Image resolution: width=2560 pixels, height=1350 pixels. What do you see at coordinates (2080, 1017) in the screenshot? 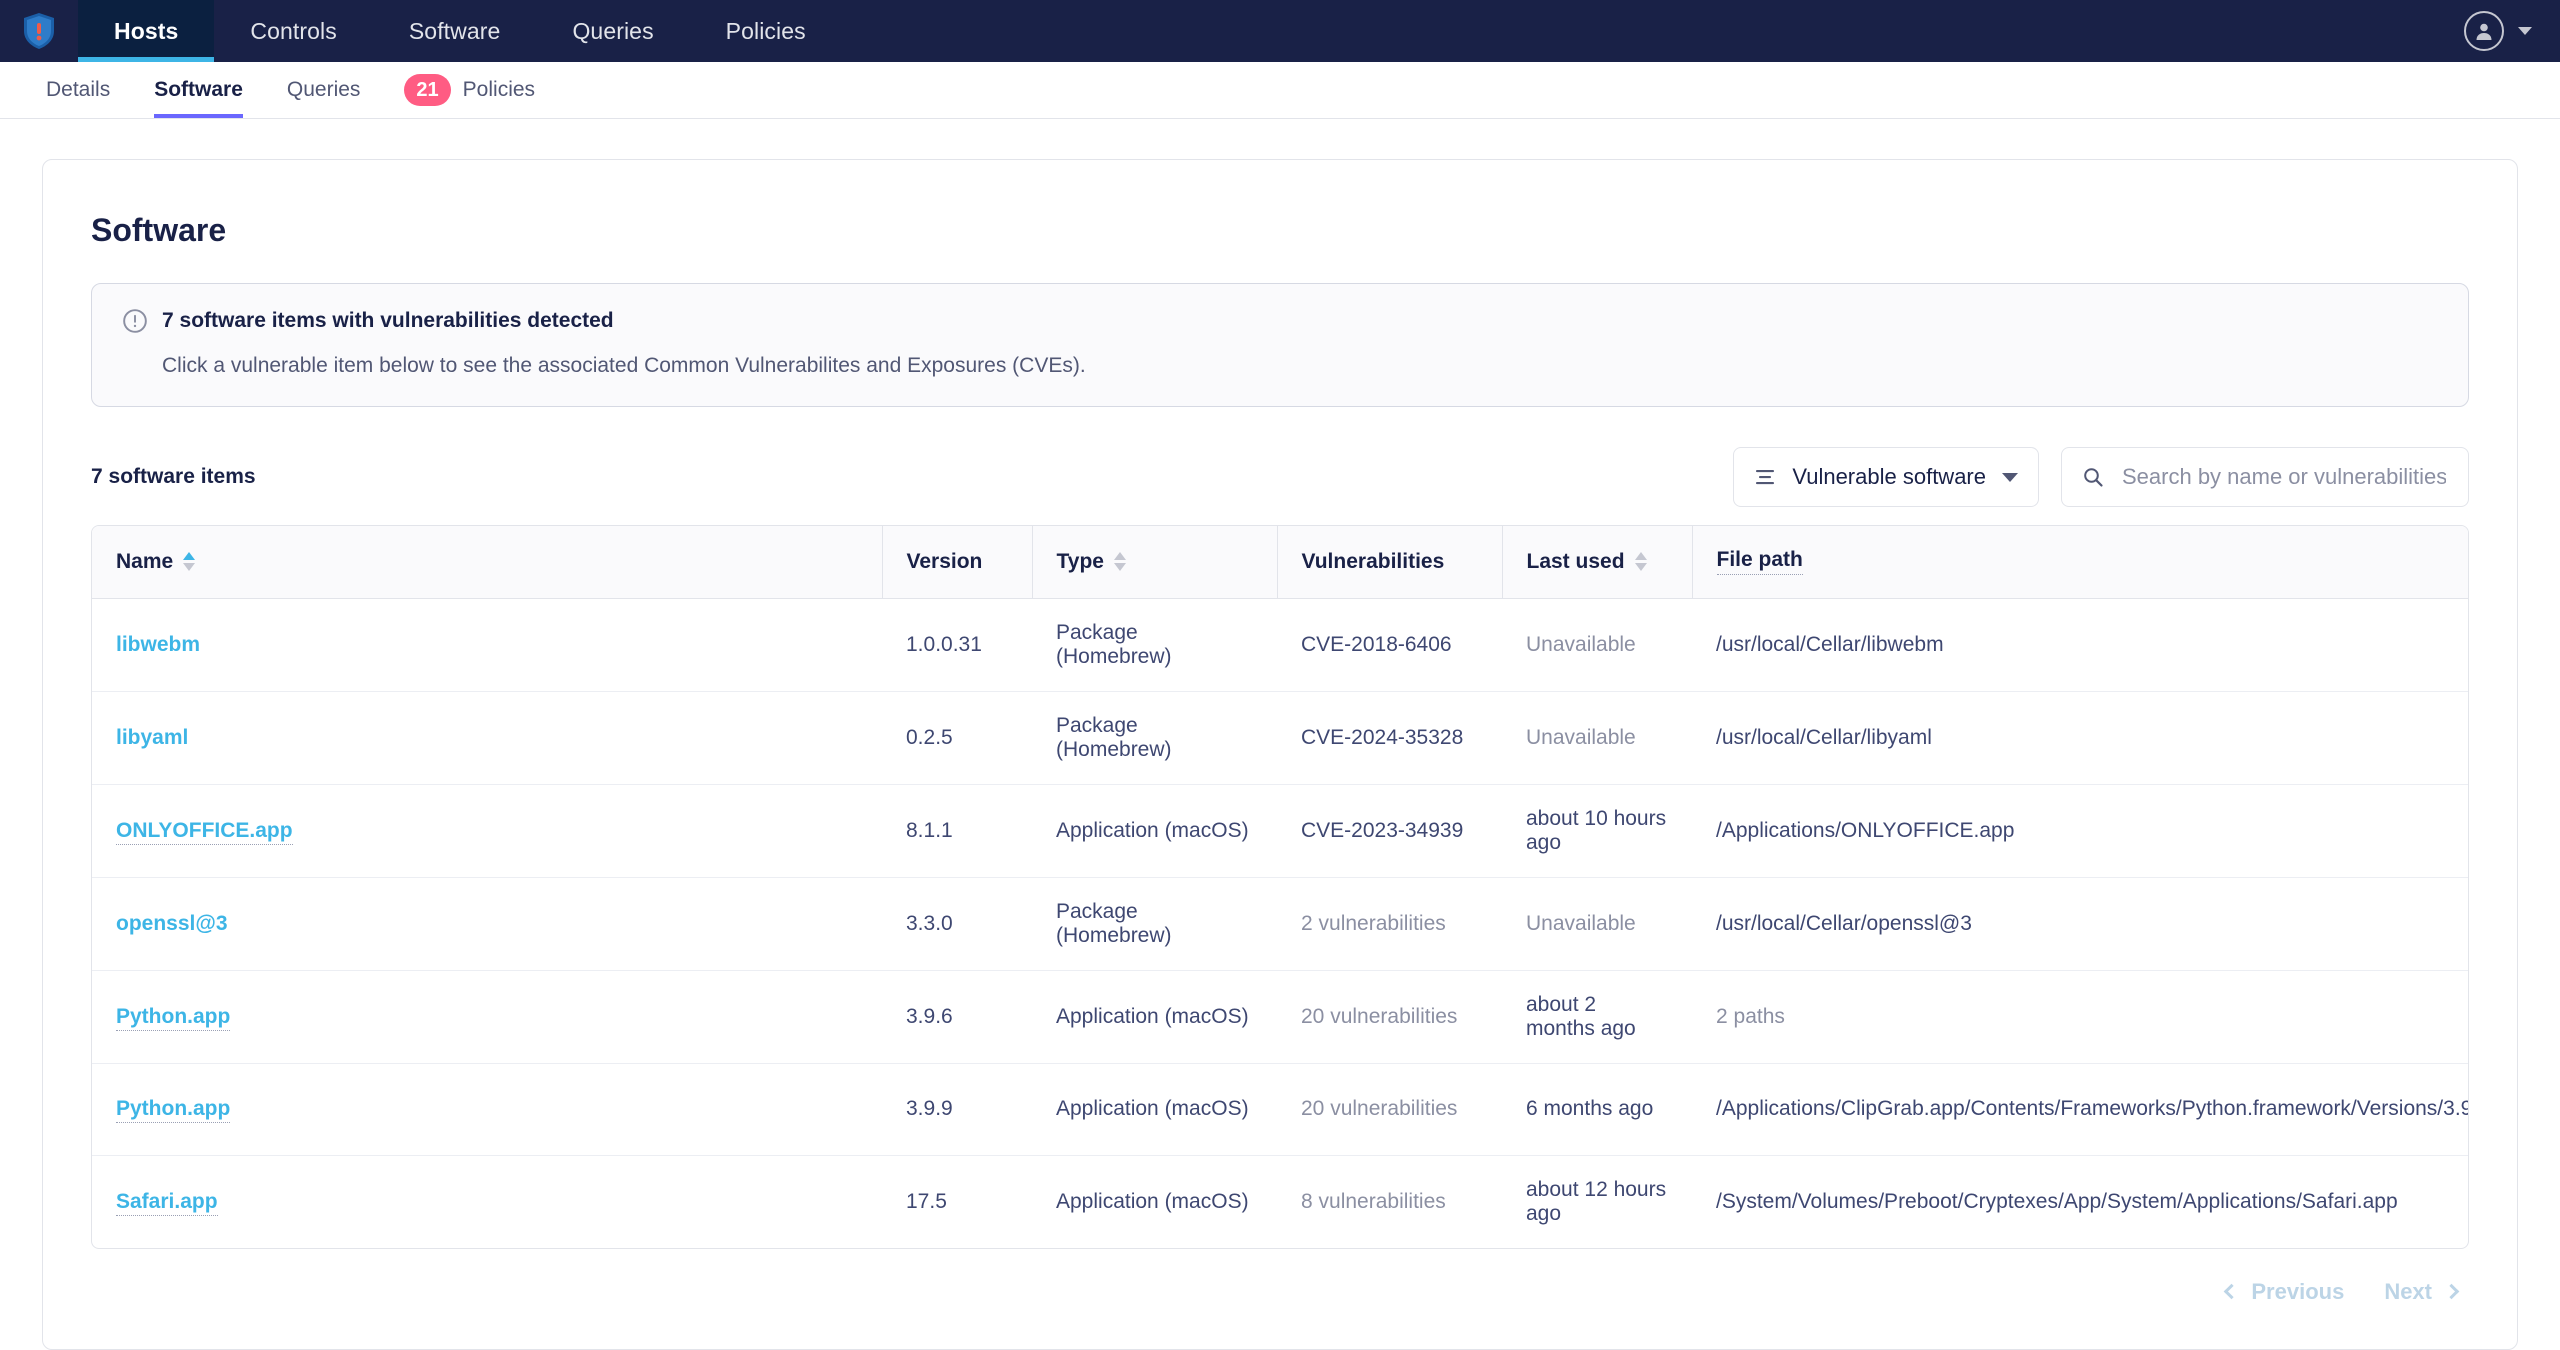
I see `cell-file-path: 2 paths` at bounding box center [2080, 1017].